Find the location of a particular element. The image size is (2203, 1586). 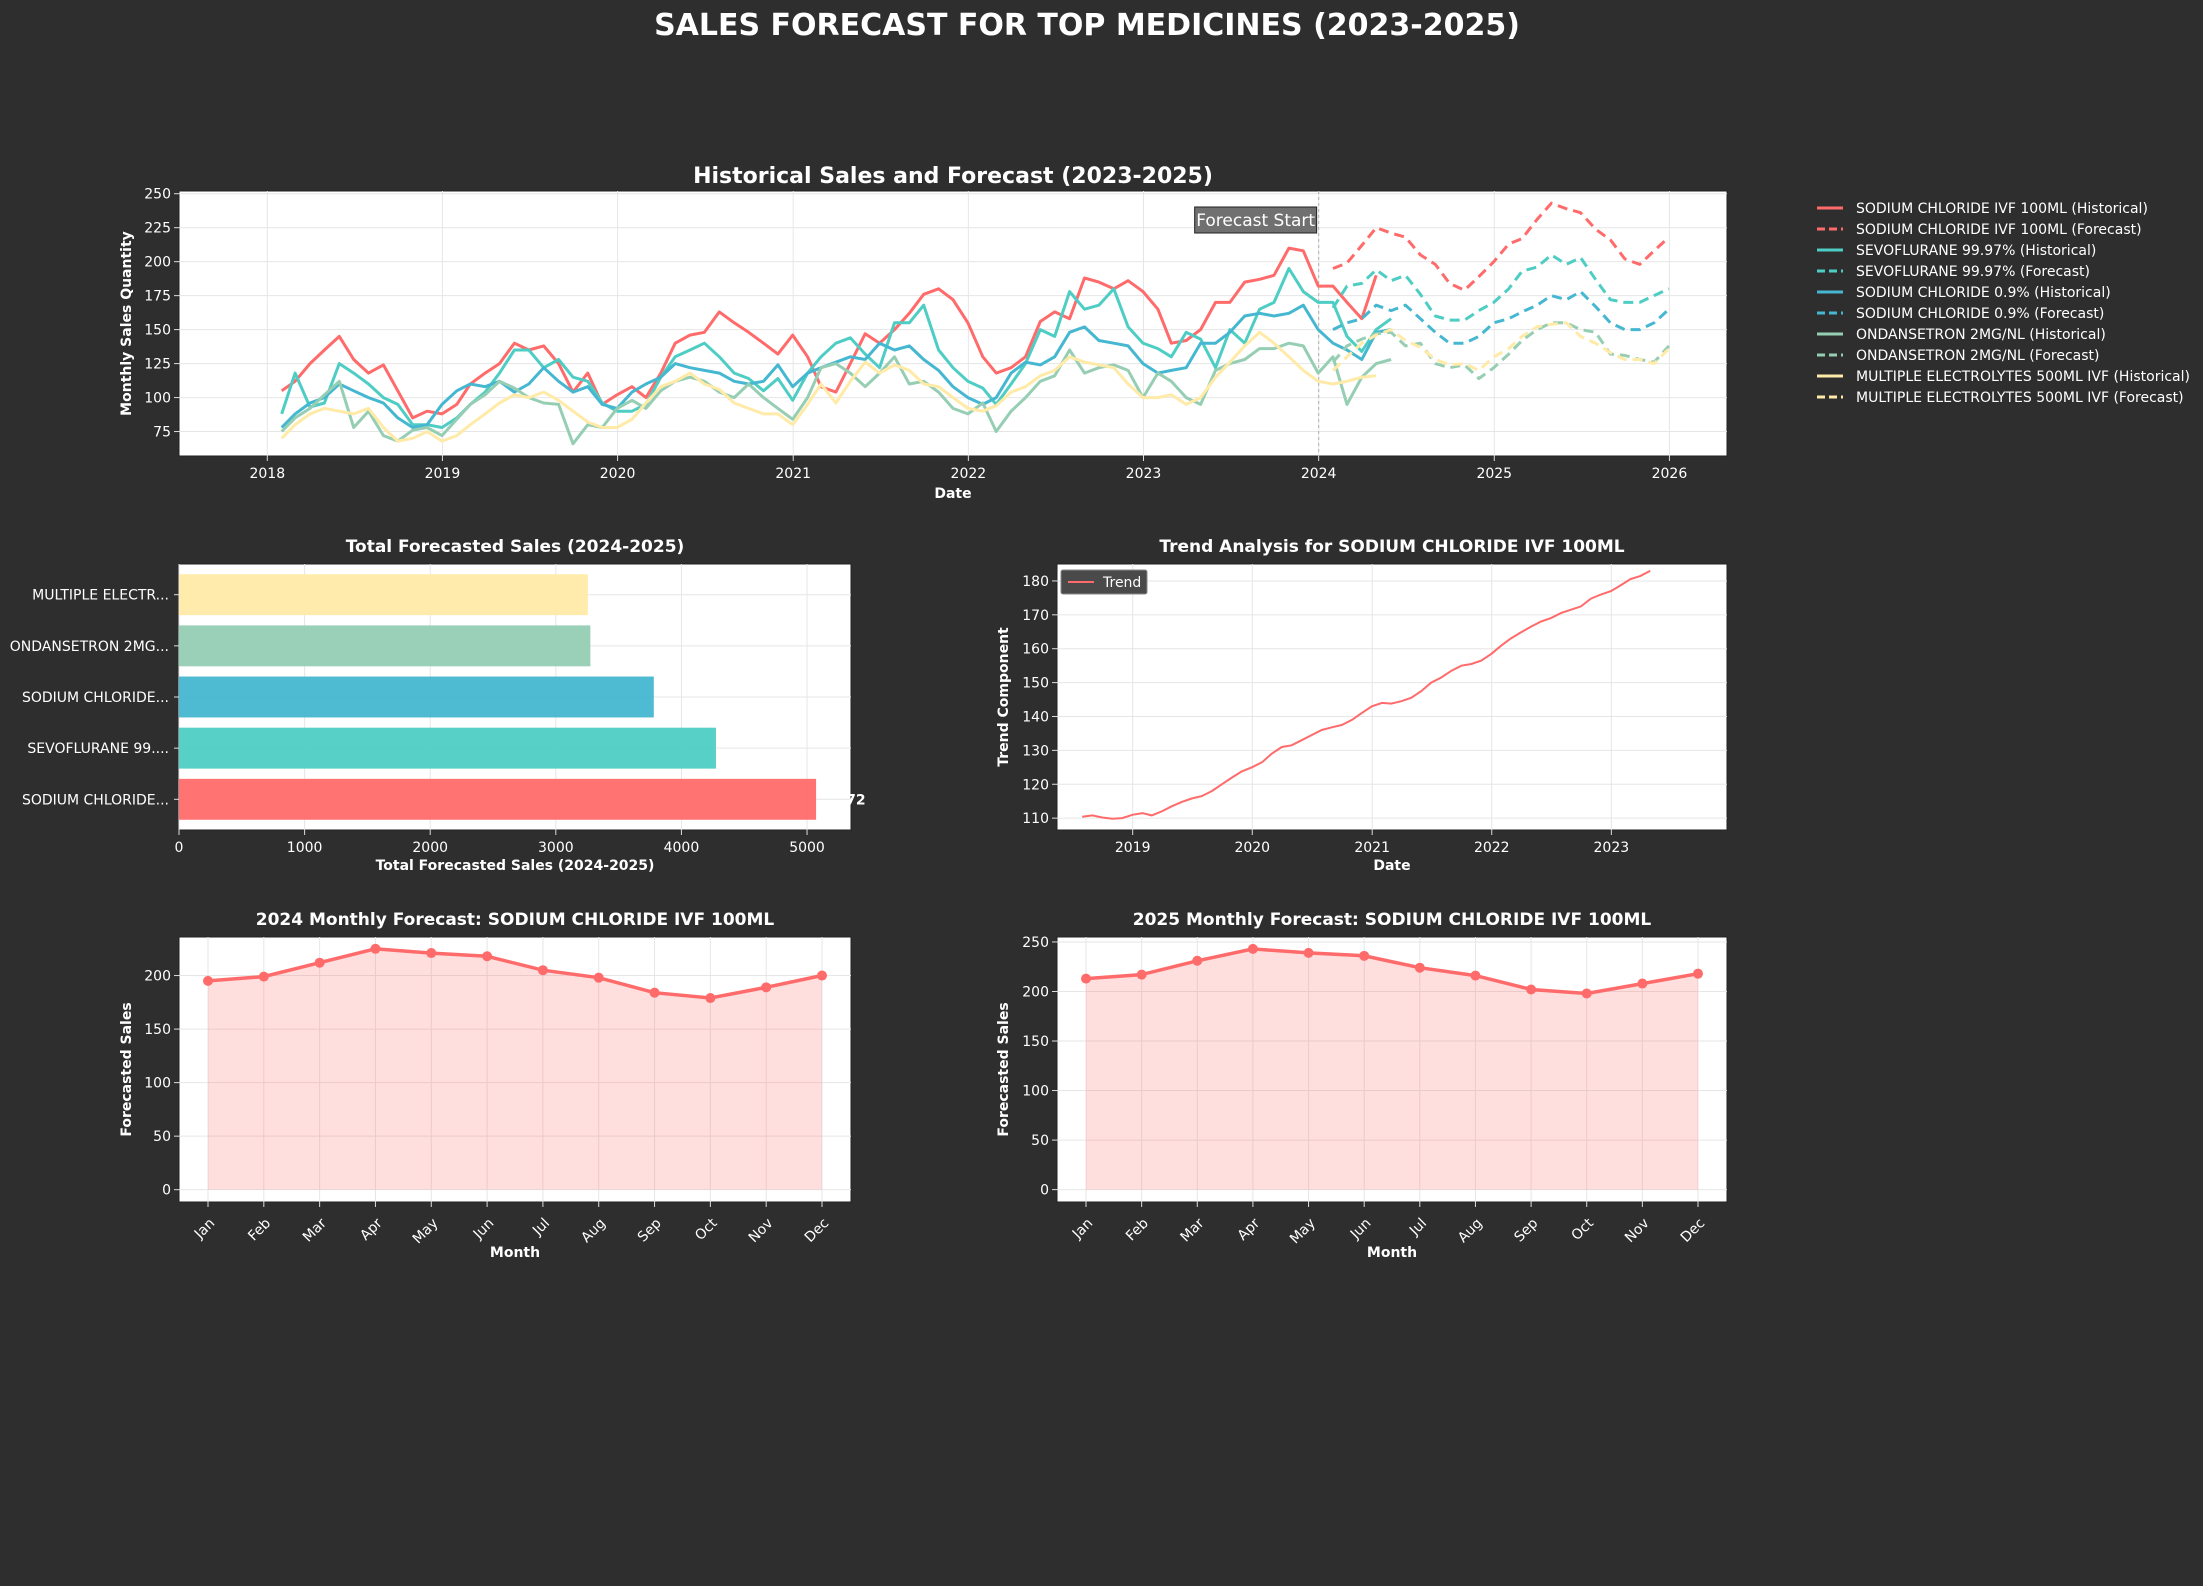

history-y-tick-label: 100 is located at coordinates (157, 399).